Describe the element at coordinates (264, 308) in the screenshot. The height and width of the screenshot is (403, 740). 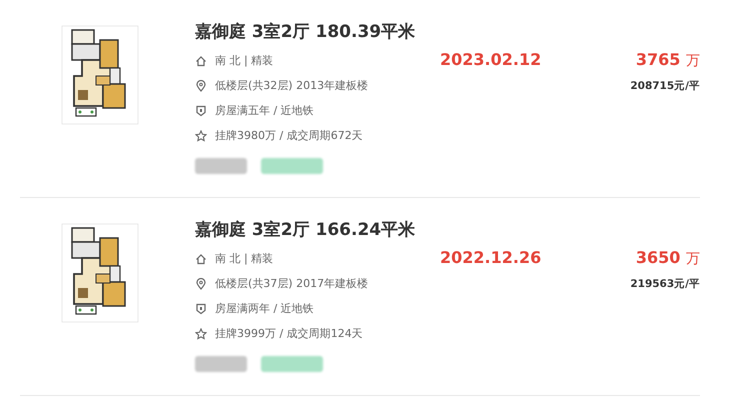
I see `listing-detail: 房屋满两年 / 近地铁` at that location.